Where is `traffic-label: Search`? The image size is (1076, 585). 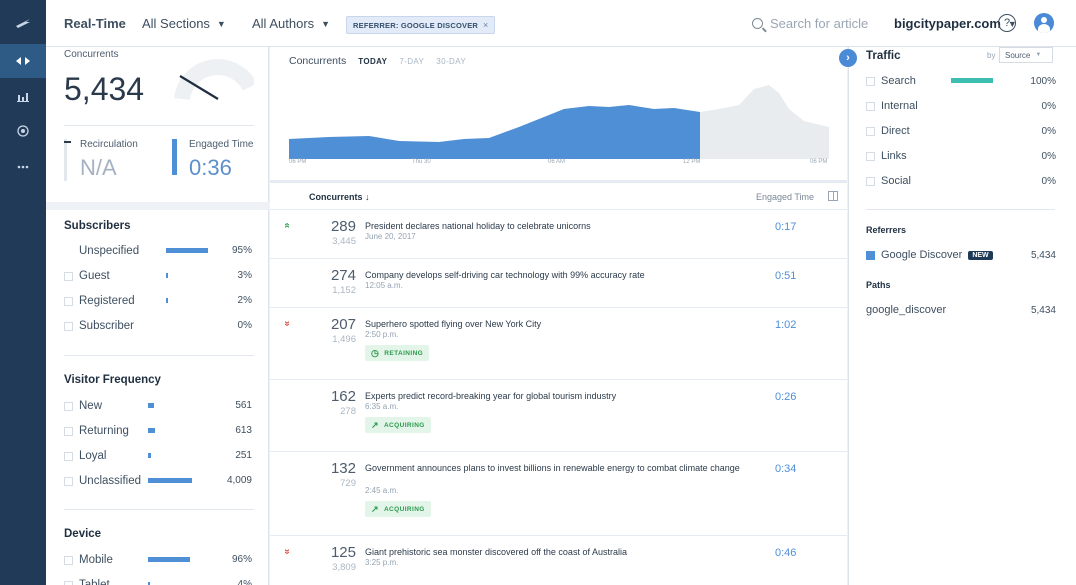
traffic-label: Search is located at coordinates (898, 81).